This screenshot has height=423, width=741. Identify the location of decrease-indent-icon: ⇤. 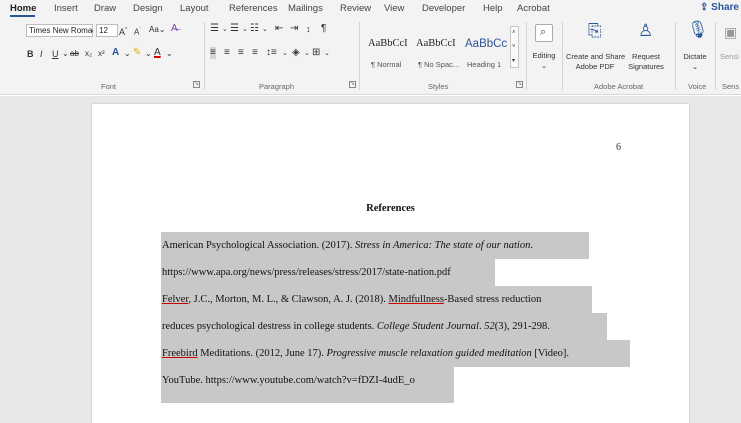
(279, 29).